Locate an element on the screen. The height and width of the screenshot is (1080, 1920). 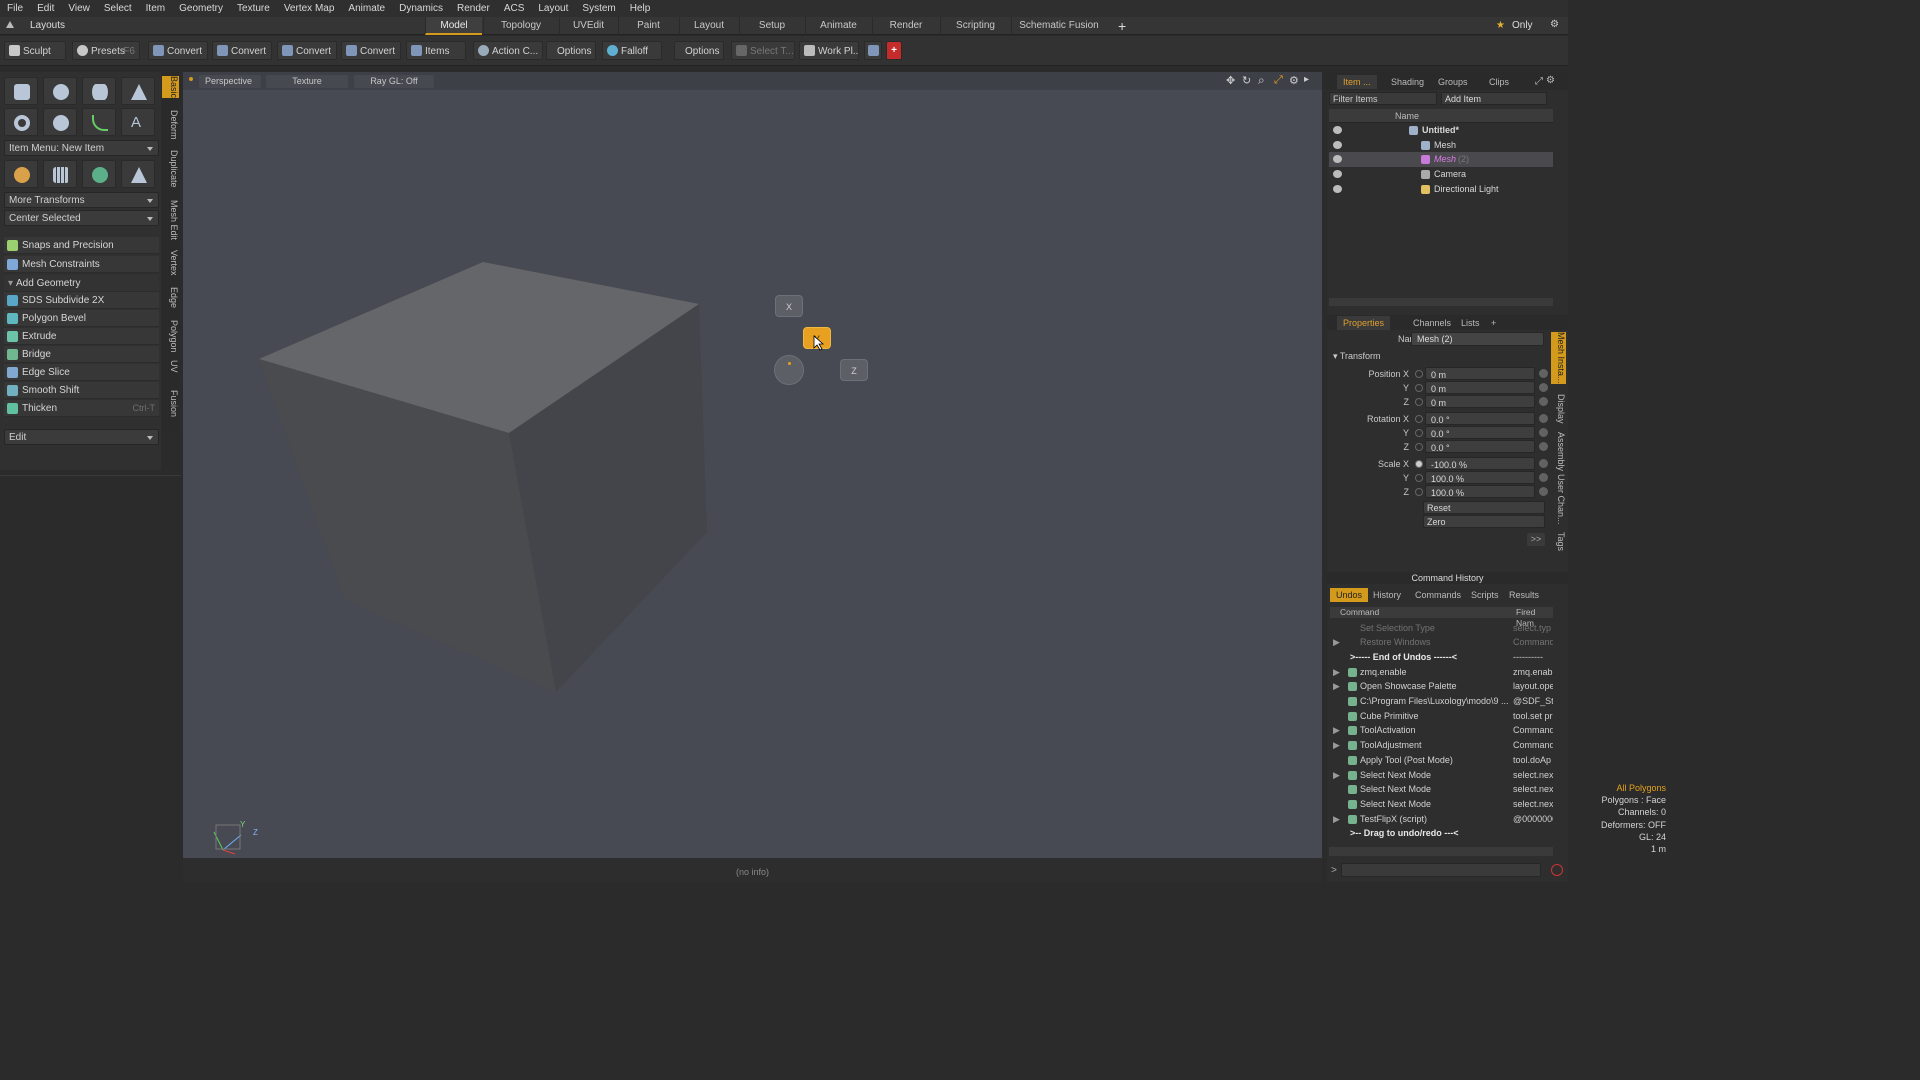
property-value-field: -100.0 % is located at coordinates (1480, 463).